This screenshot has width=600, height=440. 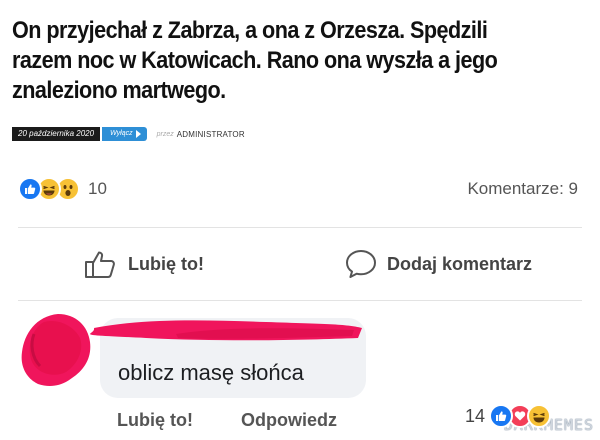 I want to click on by-label: przez, so click(x=165, y=134).